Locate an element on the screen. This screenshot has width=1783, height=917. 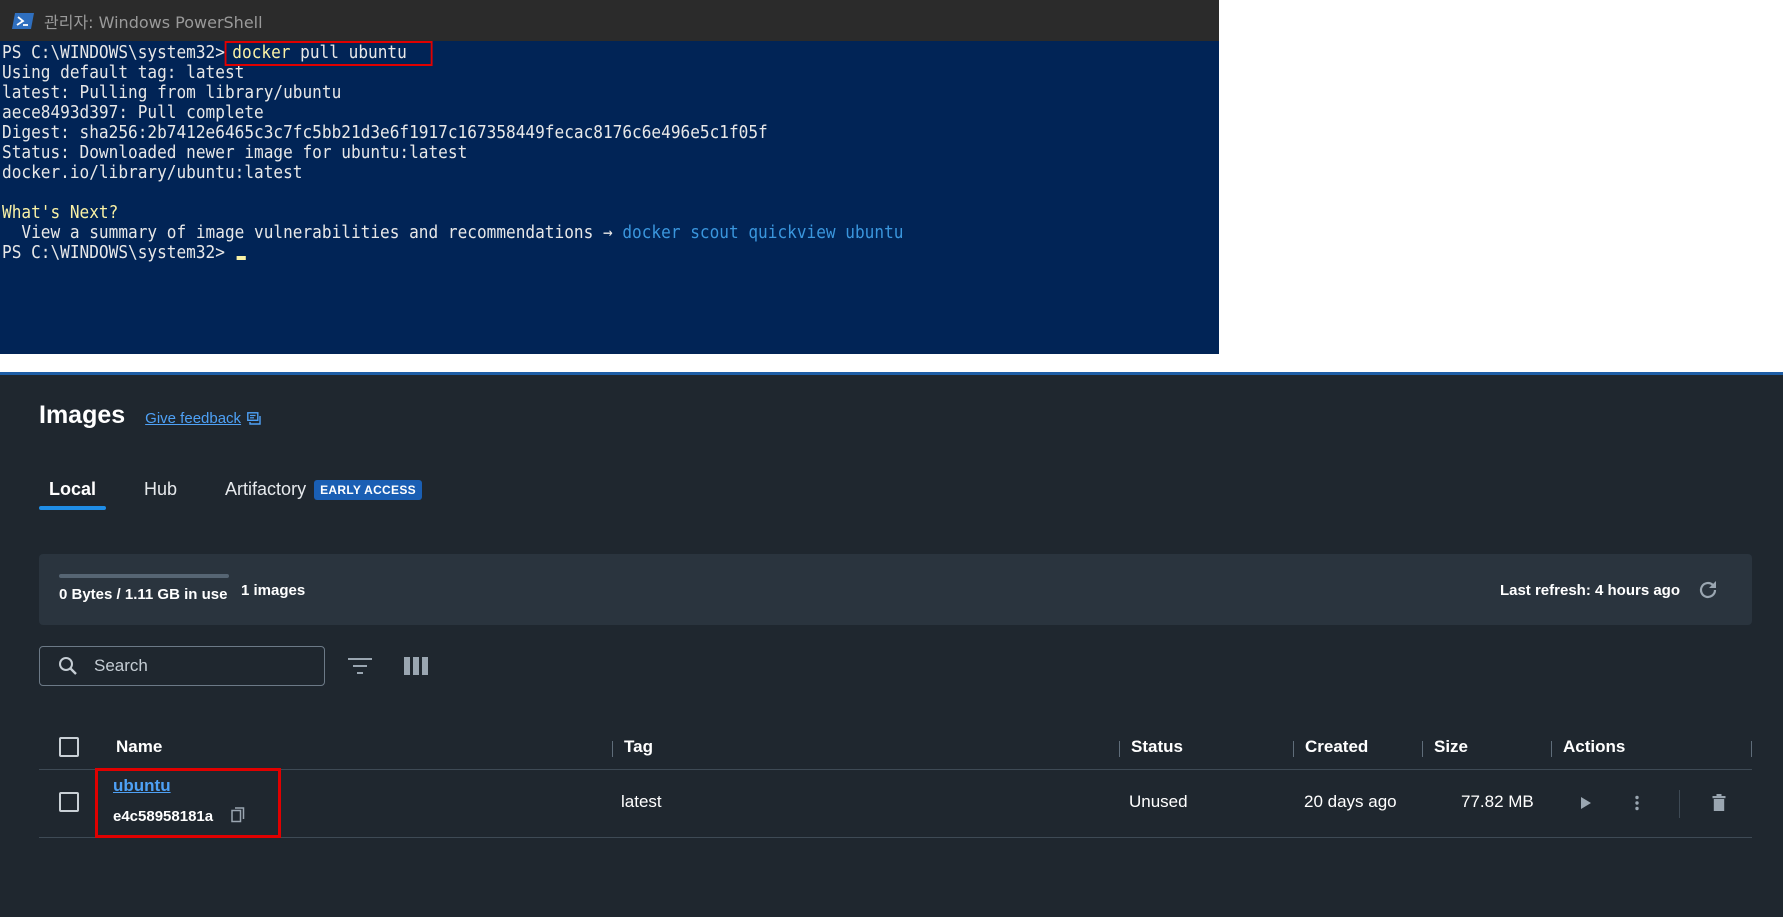
window-title: 관리자: Windows PowerShell is located at coordinates (153, 22).